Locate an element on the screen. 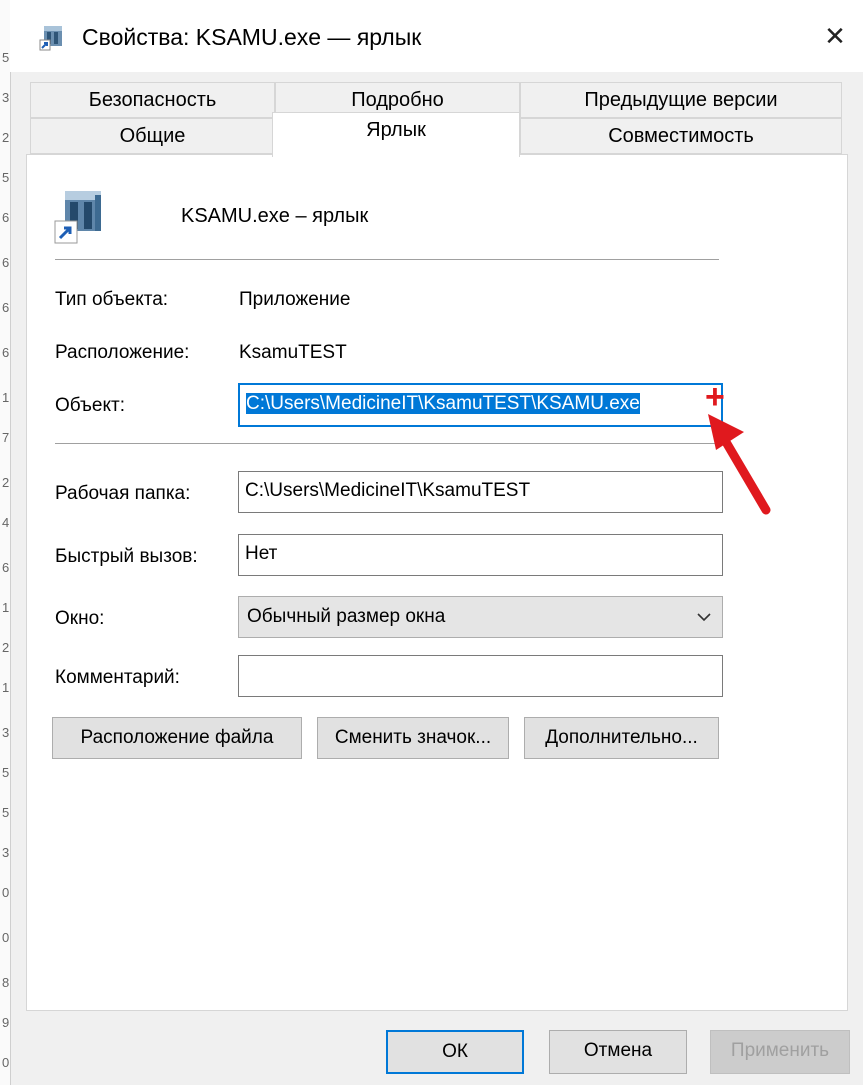  window-mode-select: Обычный размер окна is located at coordinates (480, 617).